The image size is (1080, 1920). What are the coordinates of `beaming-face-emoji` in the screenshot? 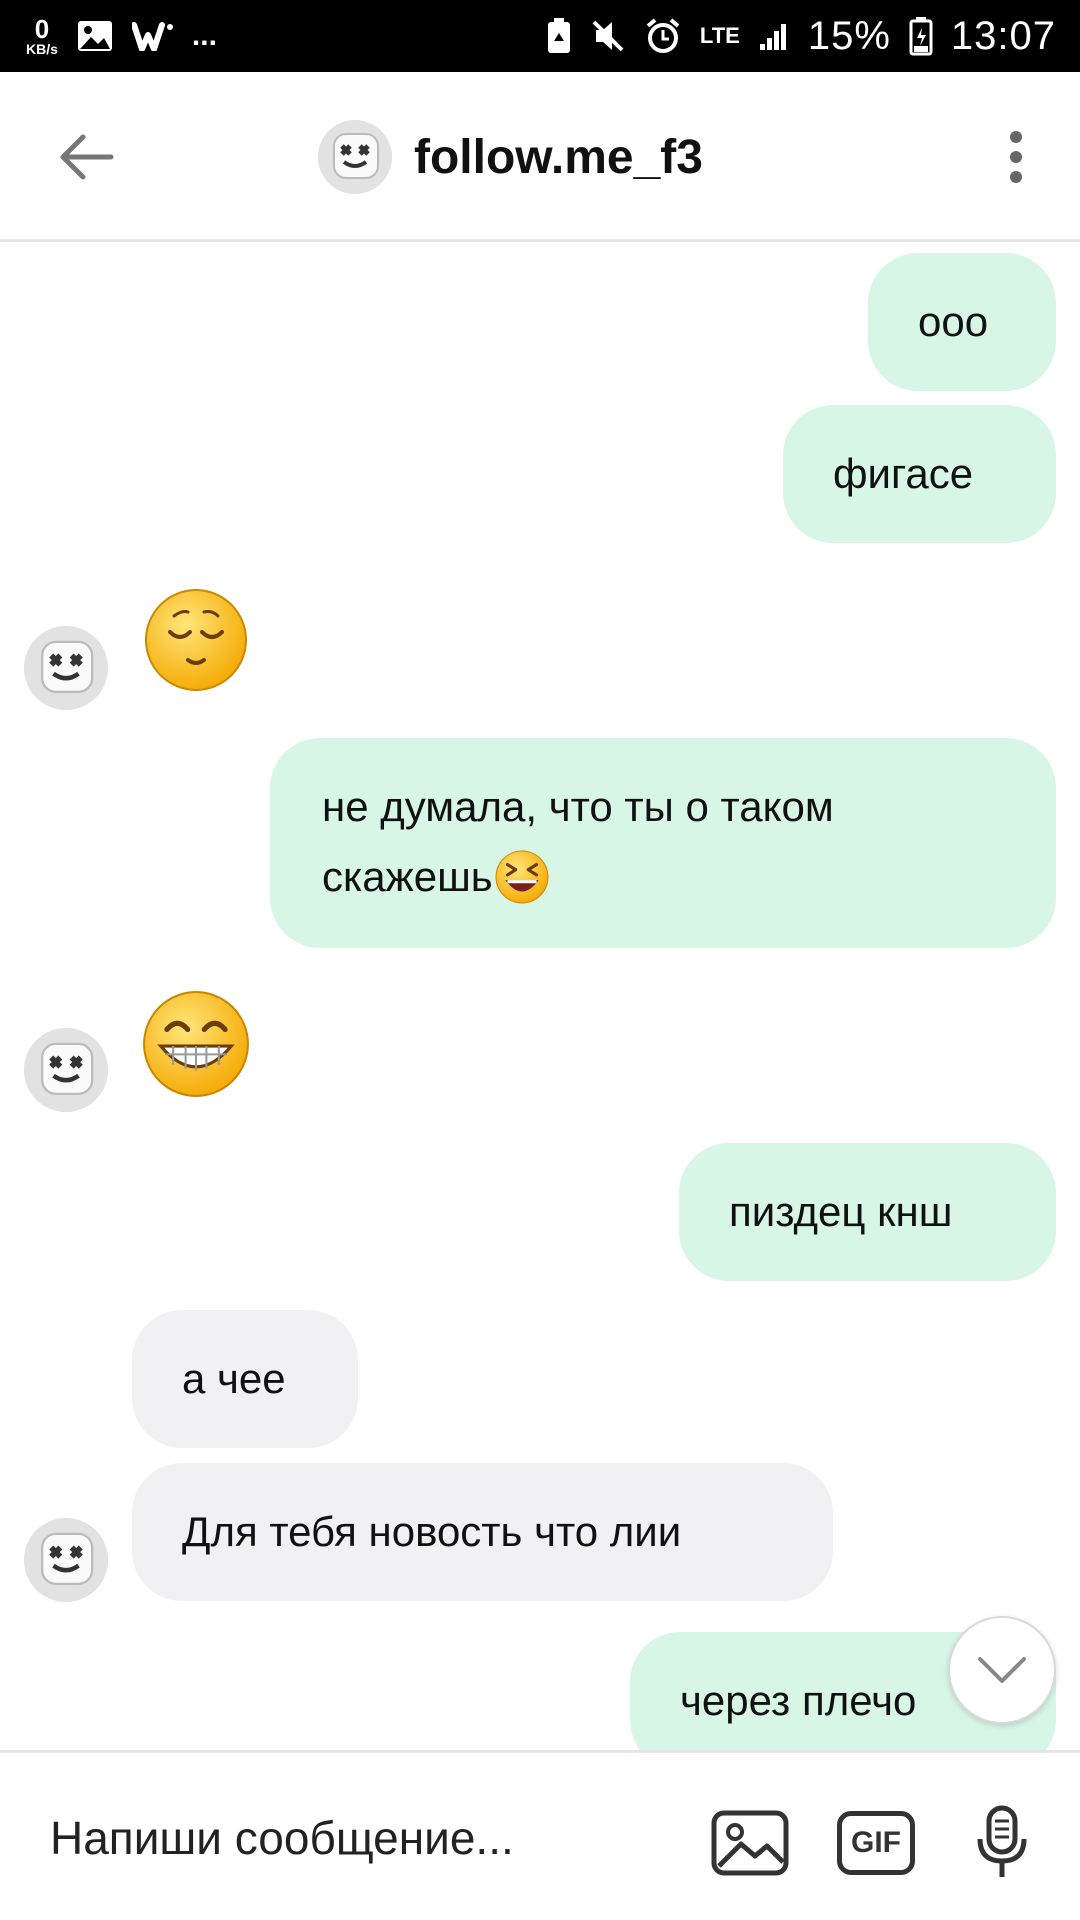 It's located at (196, 1044).